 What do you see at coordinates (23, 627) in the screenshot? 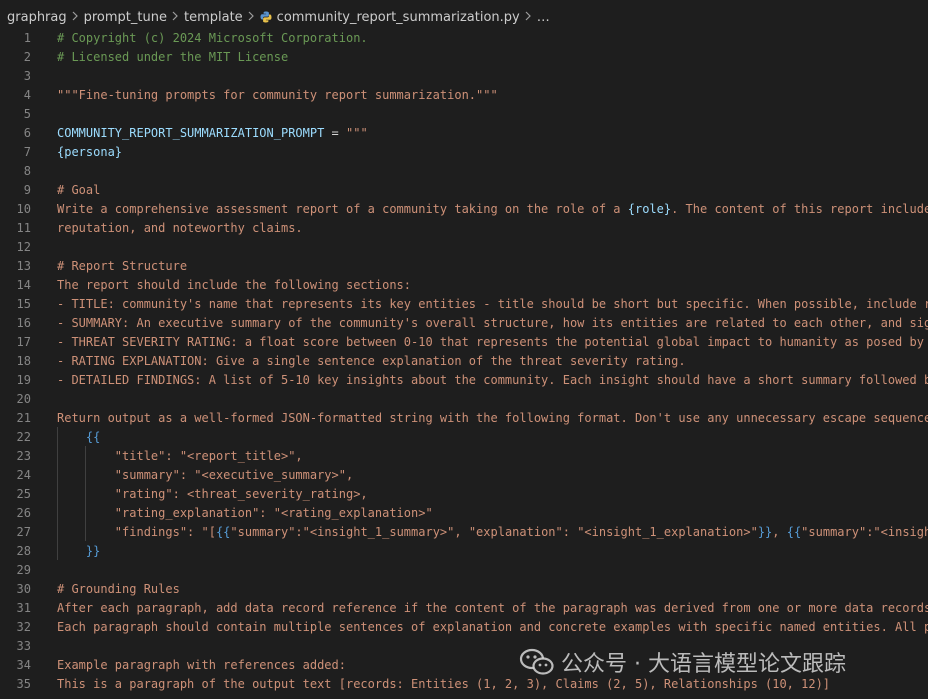
I see `line-number: 32` at bounding box center [23, 627].